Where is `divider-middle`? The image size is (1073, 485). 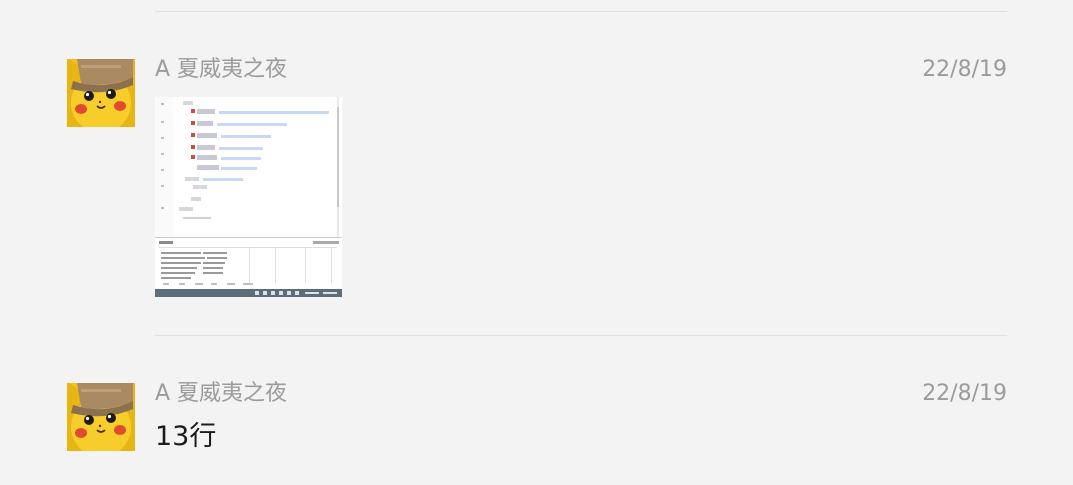
divider-middle is located at coordinates (581, 335).